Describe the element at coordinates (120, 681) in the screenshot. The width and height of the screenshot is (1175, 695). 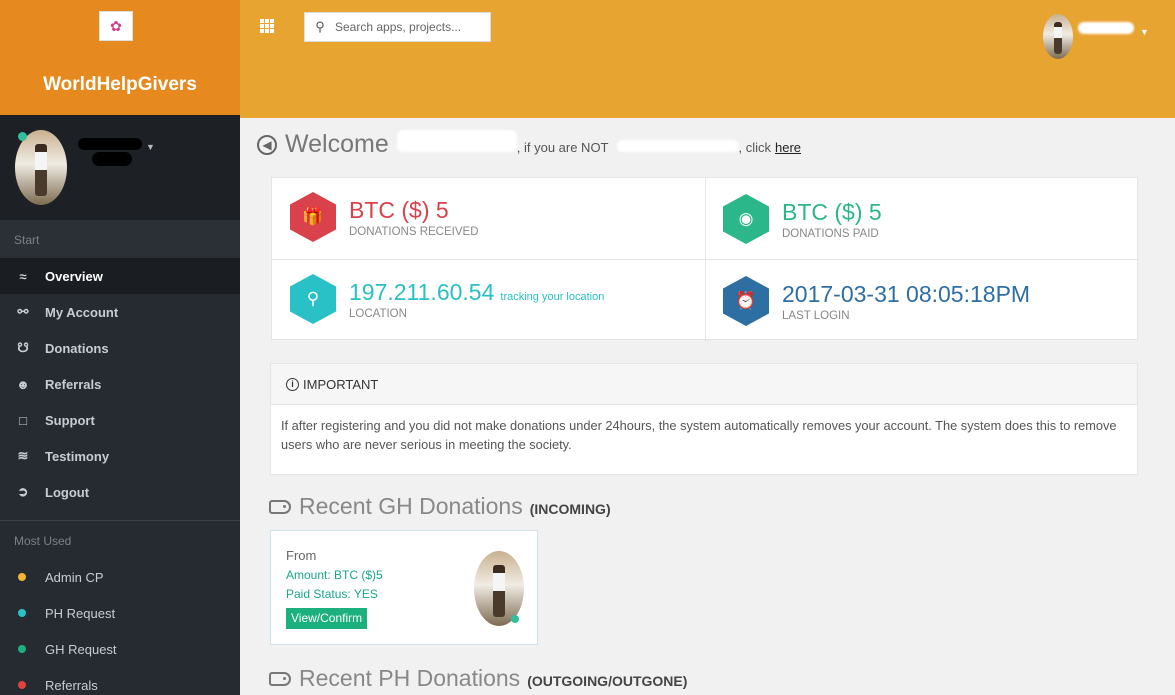
I see `sidebar-item-referrals-most-used: Referrals` at that location.